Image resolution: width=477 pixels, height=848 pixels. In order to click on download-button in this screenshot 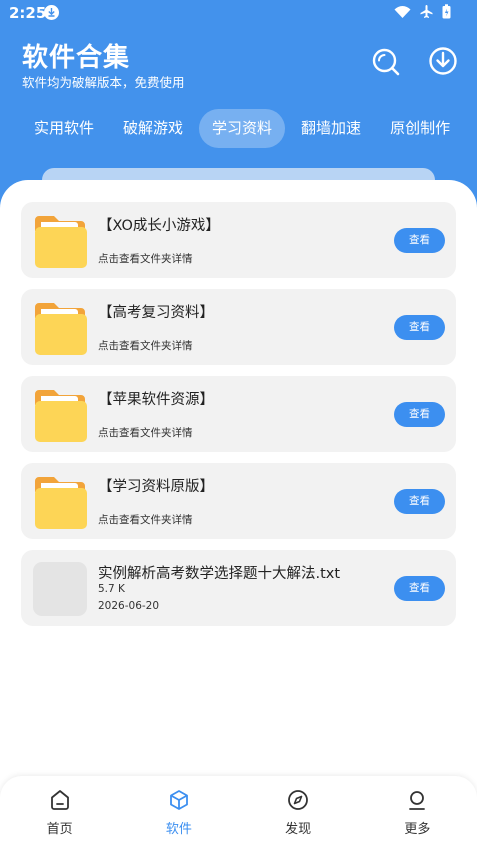, I will do `click(443, 61)`.